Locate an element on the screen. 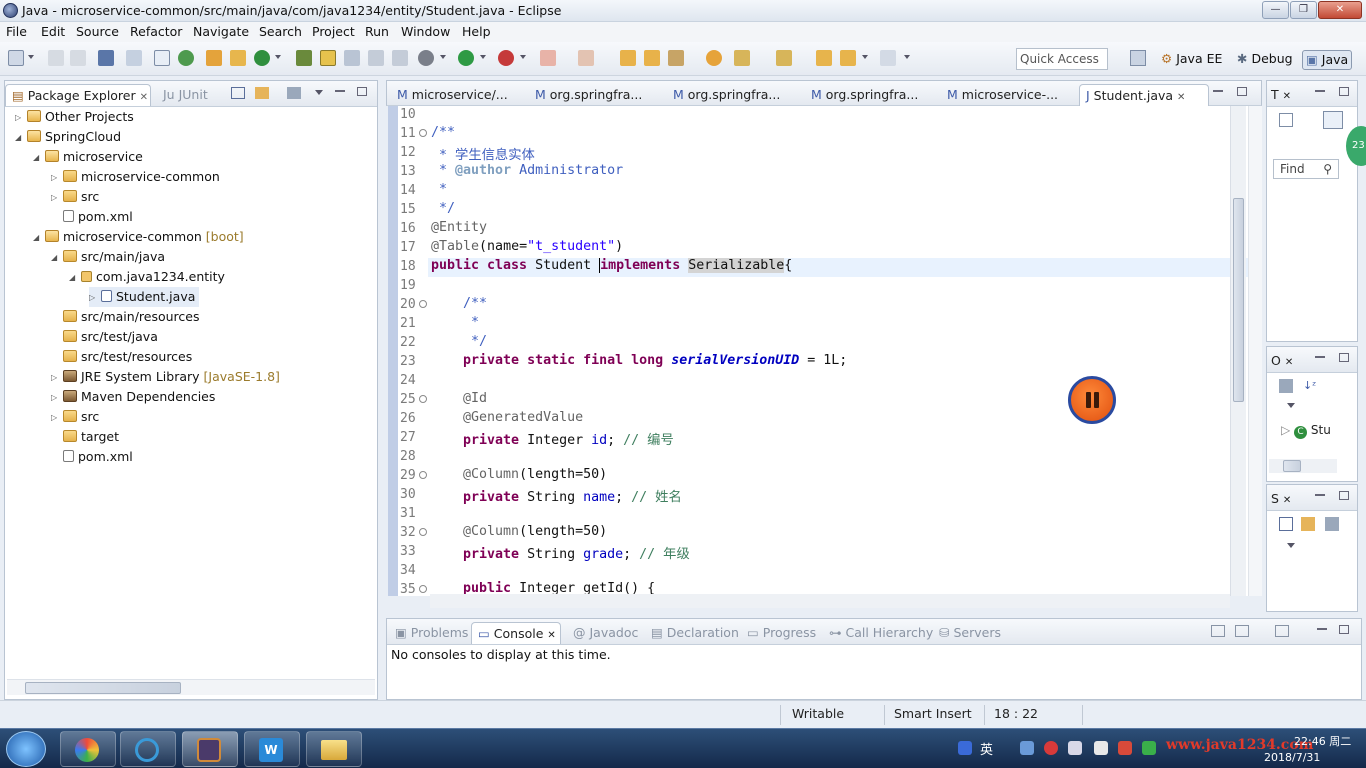 This screenshot has height=768, width=1366. tray-ime-icon is located at coordinates (965, 748).